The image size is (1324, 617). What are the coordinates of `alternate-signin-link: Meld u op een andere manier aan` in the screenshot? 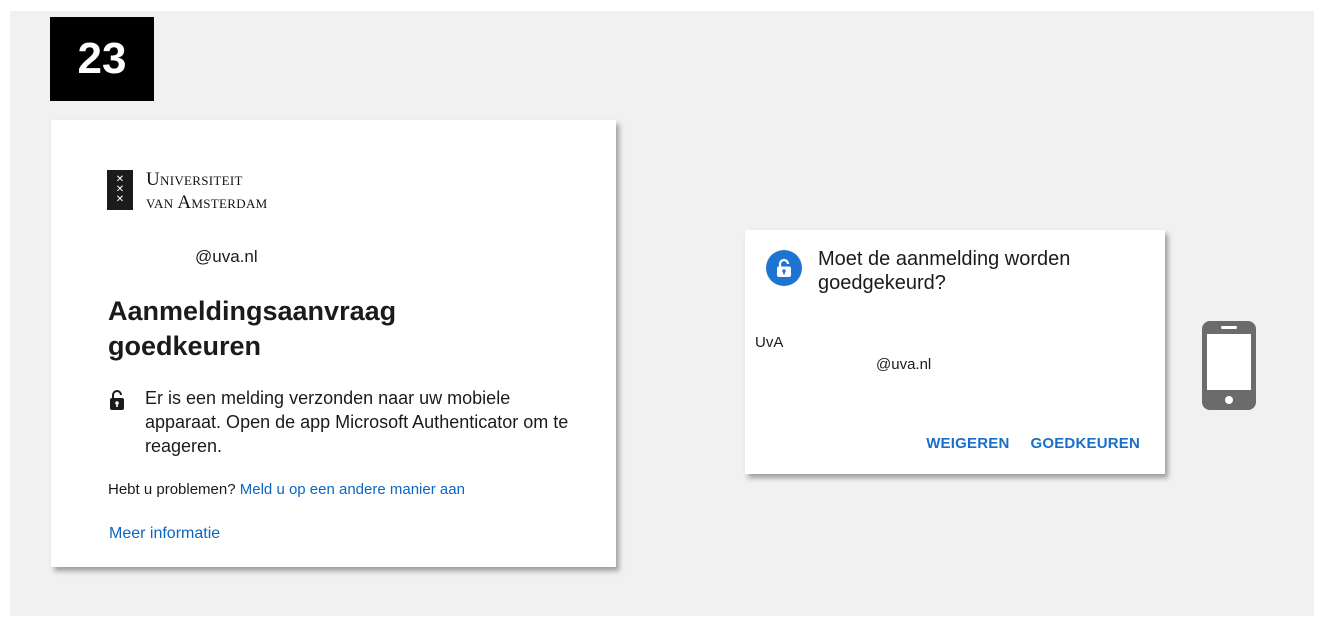 It's located at (352, 489).